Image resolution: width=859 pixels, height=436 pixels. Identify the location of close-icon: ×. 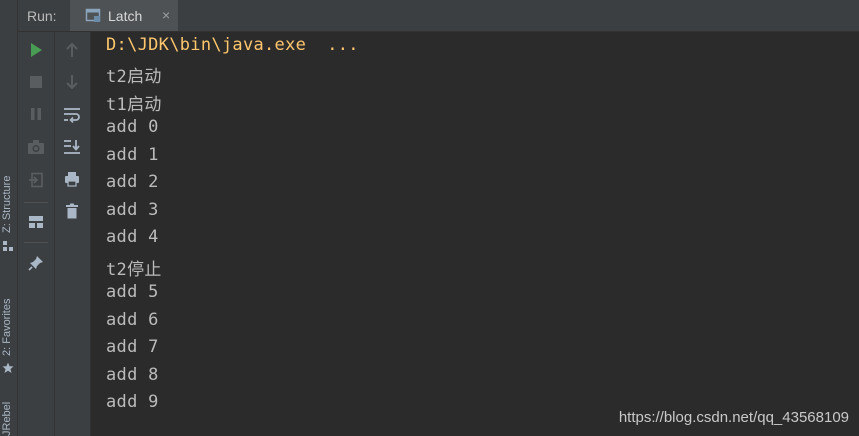
(166, 15).